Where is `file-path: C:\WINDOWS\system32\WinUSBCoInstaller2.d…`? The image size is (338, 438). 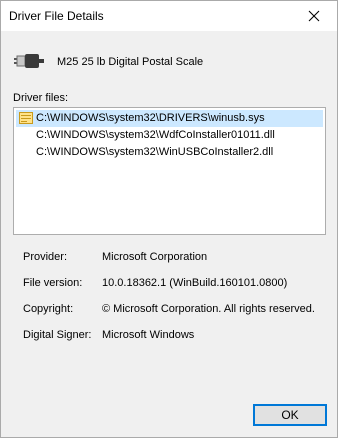
file-path: C:\WINDOWS\system32\WinUSBCoInstaller2.d… is located at coordinates (155, 152).